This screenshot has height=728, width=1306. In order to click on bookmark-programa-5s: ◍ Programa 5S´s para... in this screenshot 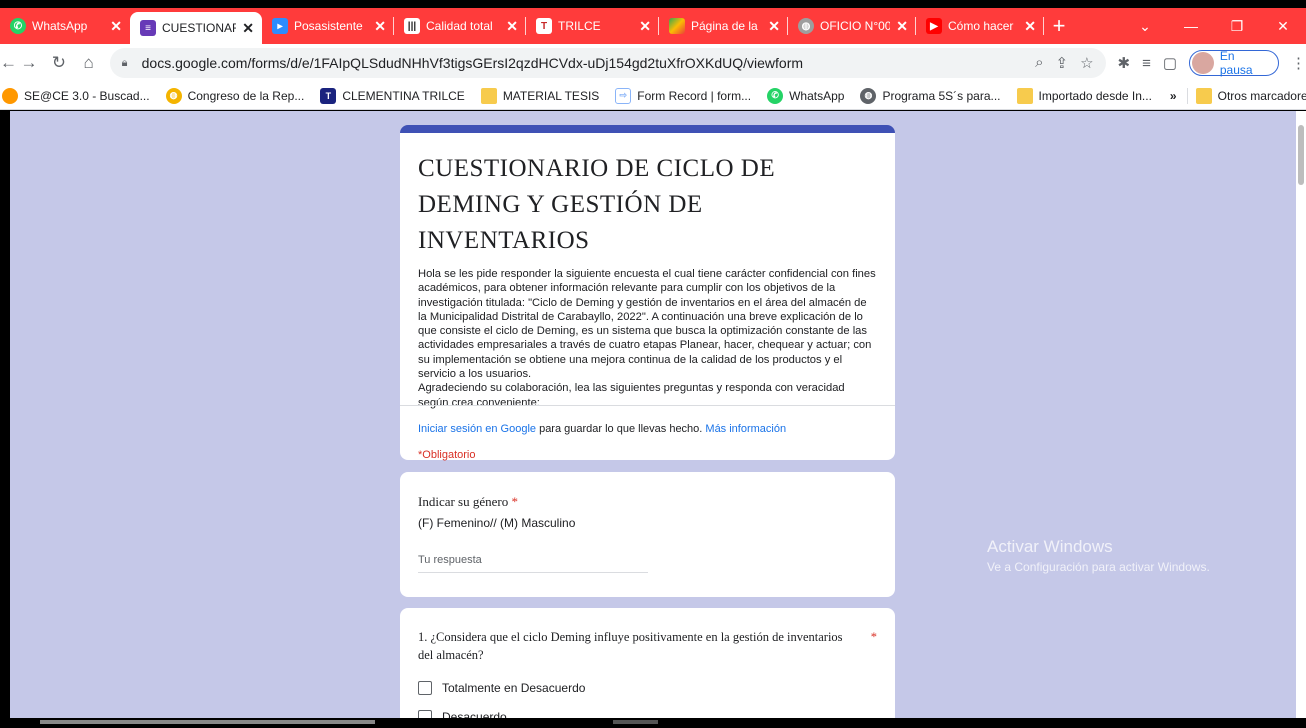, I will do `click(930, 95)`.